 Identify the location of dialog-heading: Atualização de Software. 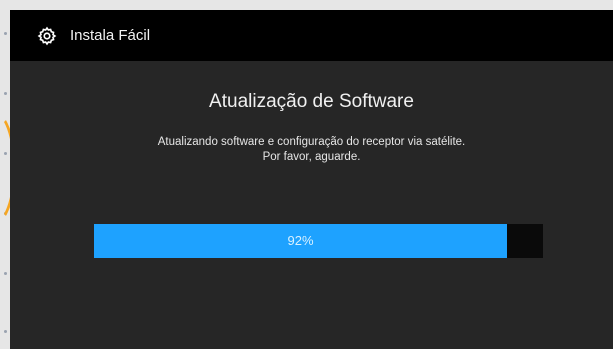
(311, 101).